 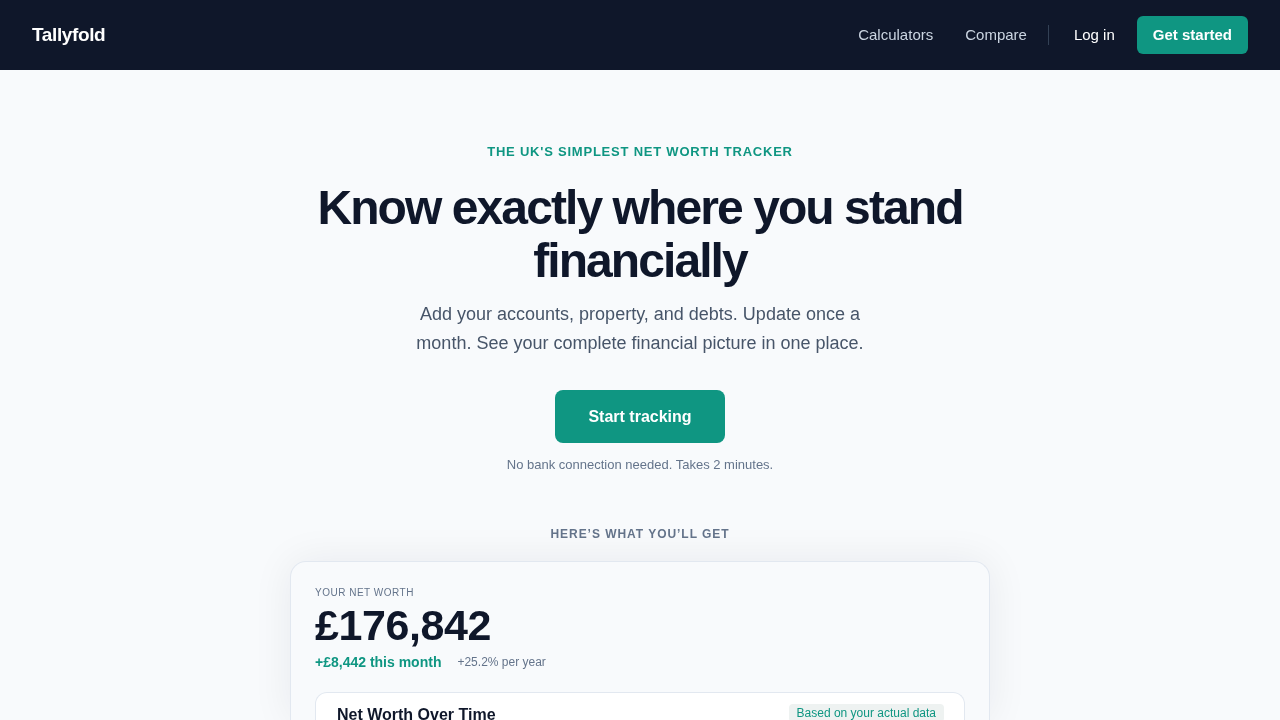 What do you see at coordinates (501, 662) in the screenshot?
I see `yearly-growth-text: +25.2% per year` at bounding box center [501, 662].